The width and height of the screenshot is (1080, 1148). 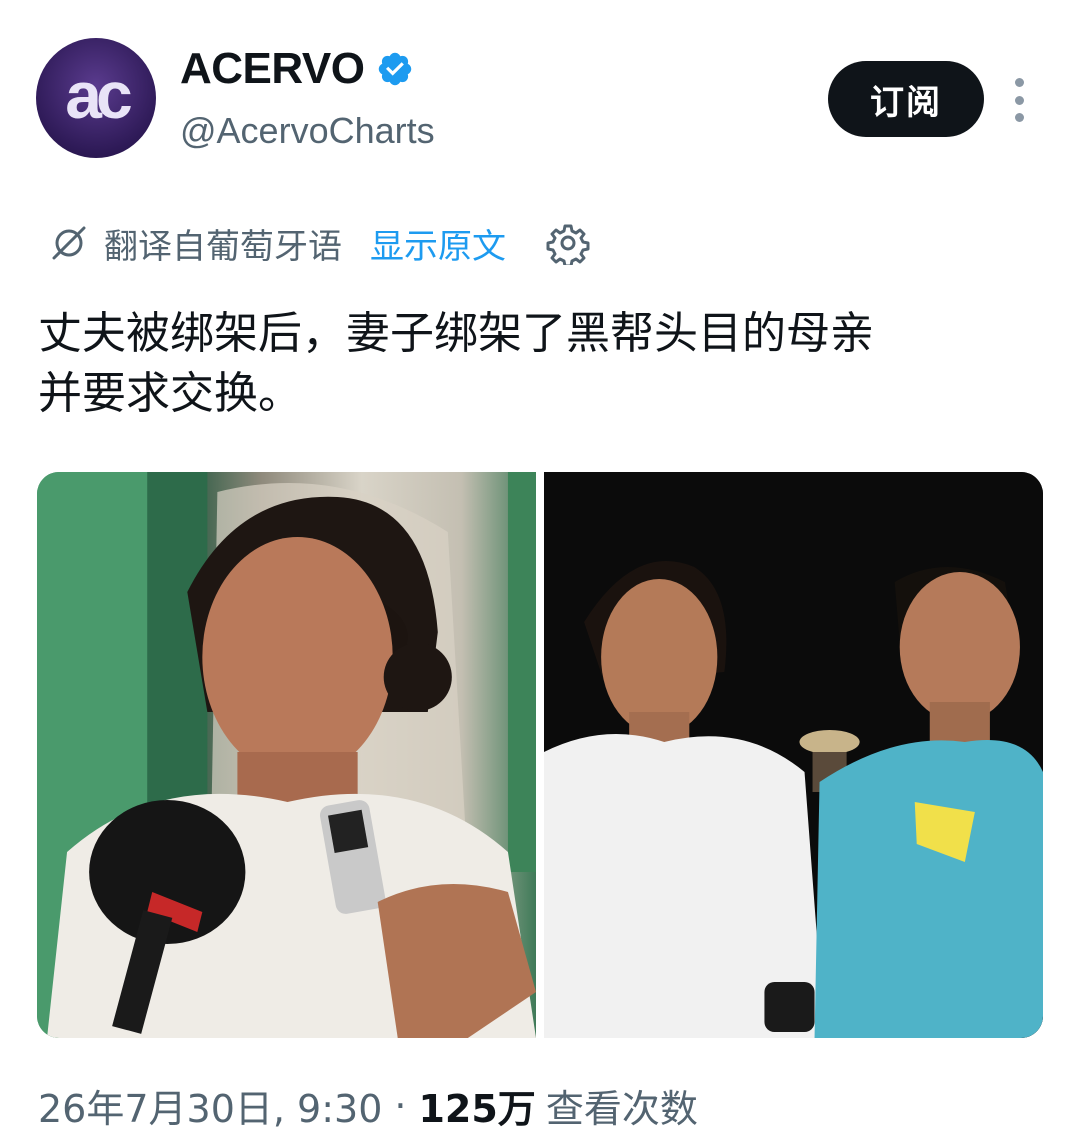 I want to click on translation-bar: 翻译自葡萄牙语 显示原文, so click(x=319, y=243).